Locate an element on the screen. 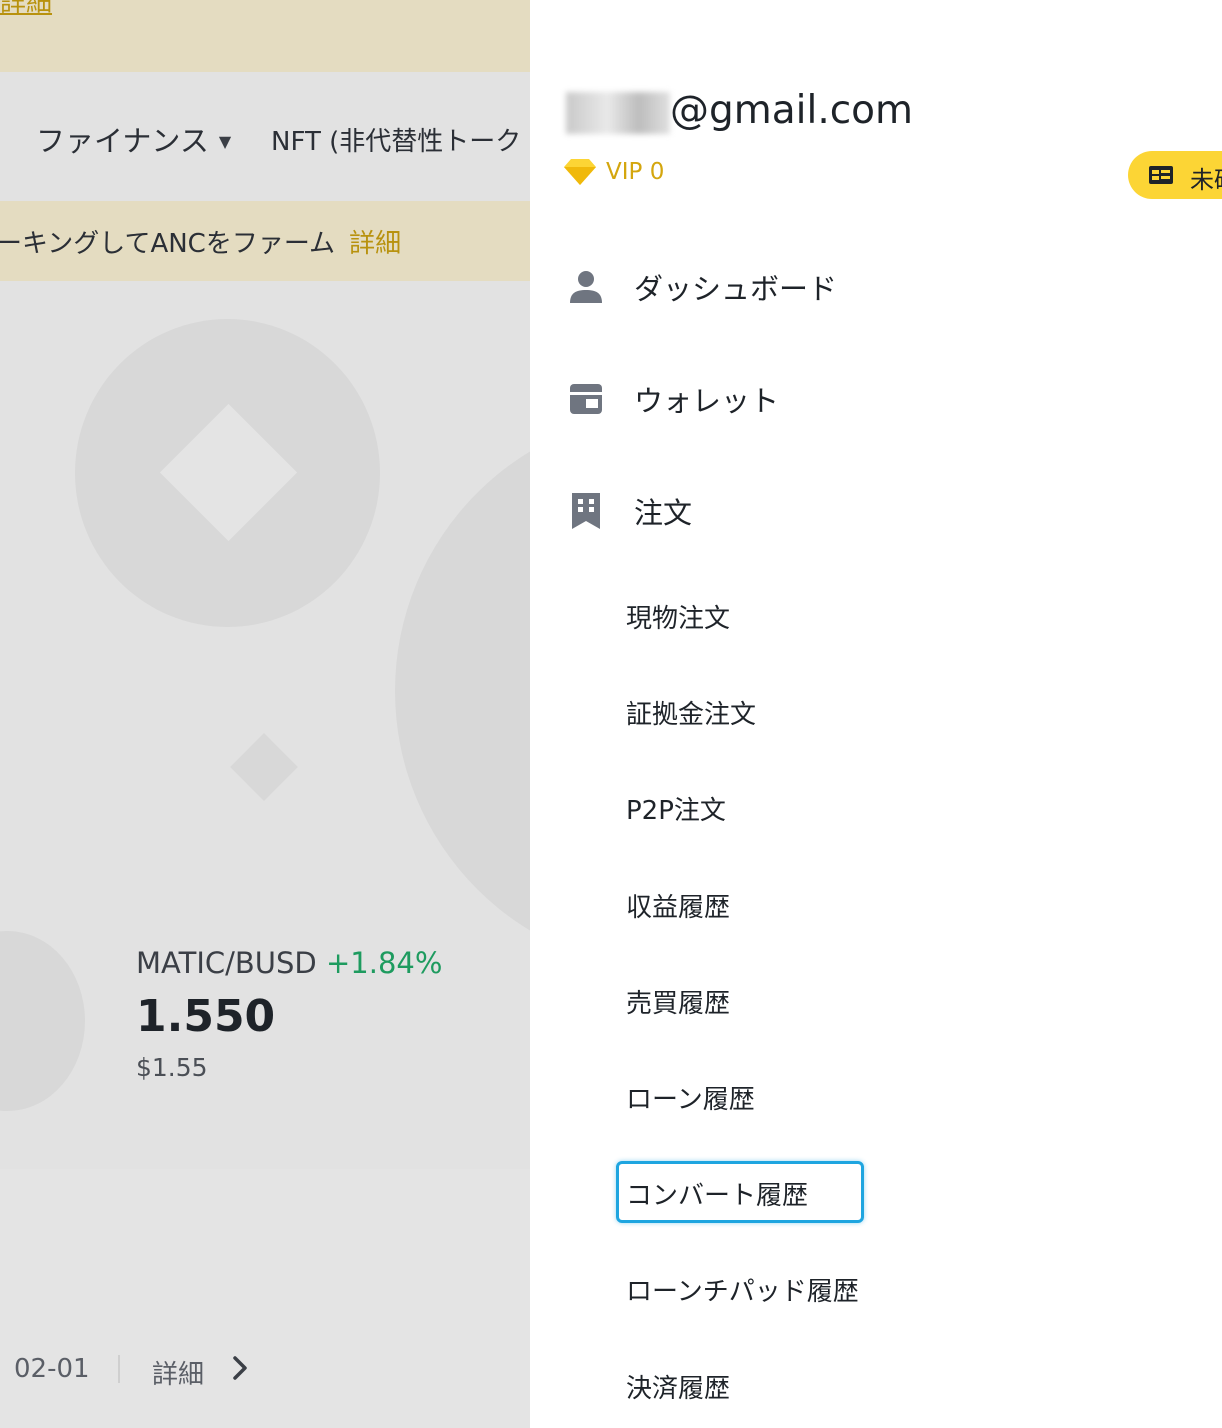 This screenshot has height=1428, width=1222. wallet-icon is located at coordinates (586, 399).